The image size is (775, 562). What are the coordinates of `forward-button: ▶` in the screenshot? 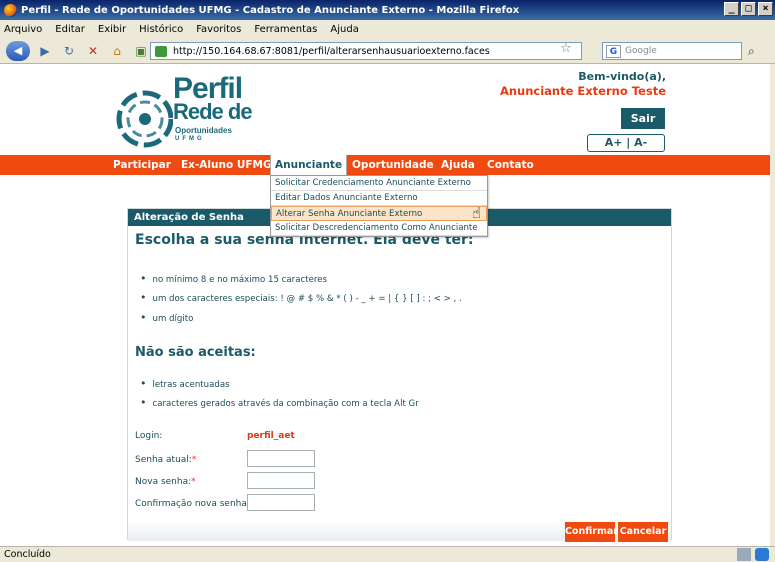 It's located at (45, 51).